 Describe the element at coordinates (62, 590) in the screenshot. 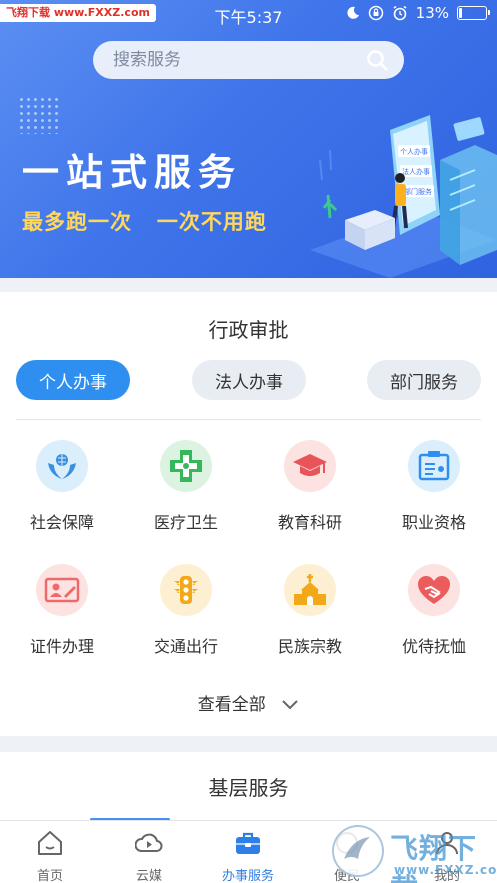

I see `id-card-icon` at that location.